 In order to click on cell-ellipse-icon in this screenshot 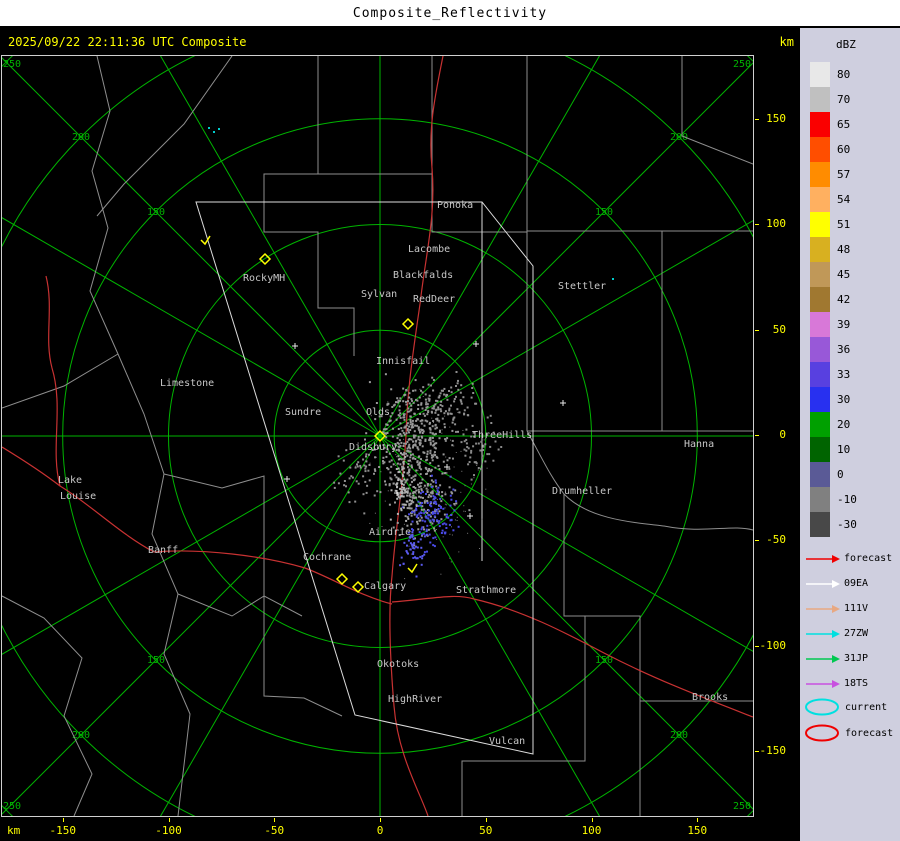, I will do `click(822, 733)`.